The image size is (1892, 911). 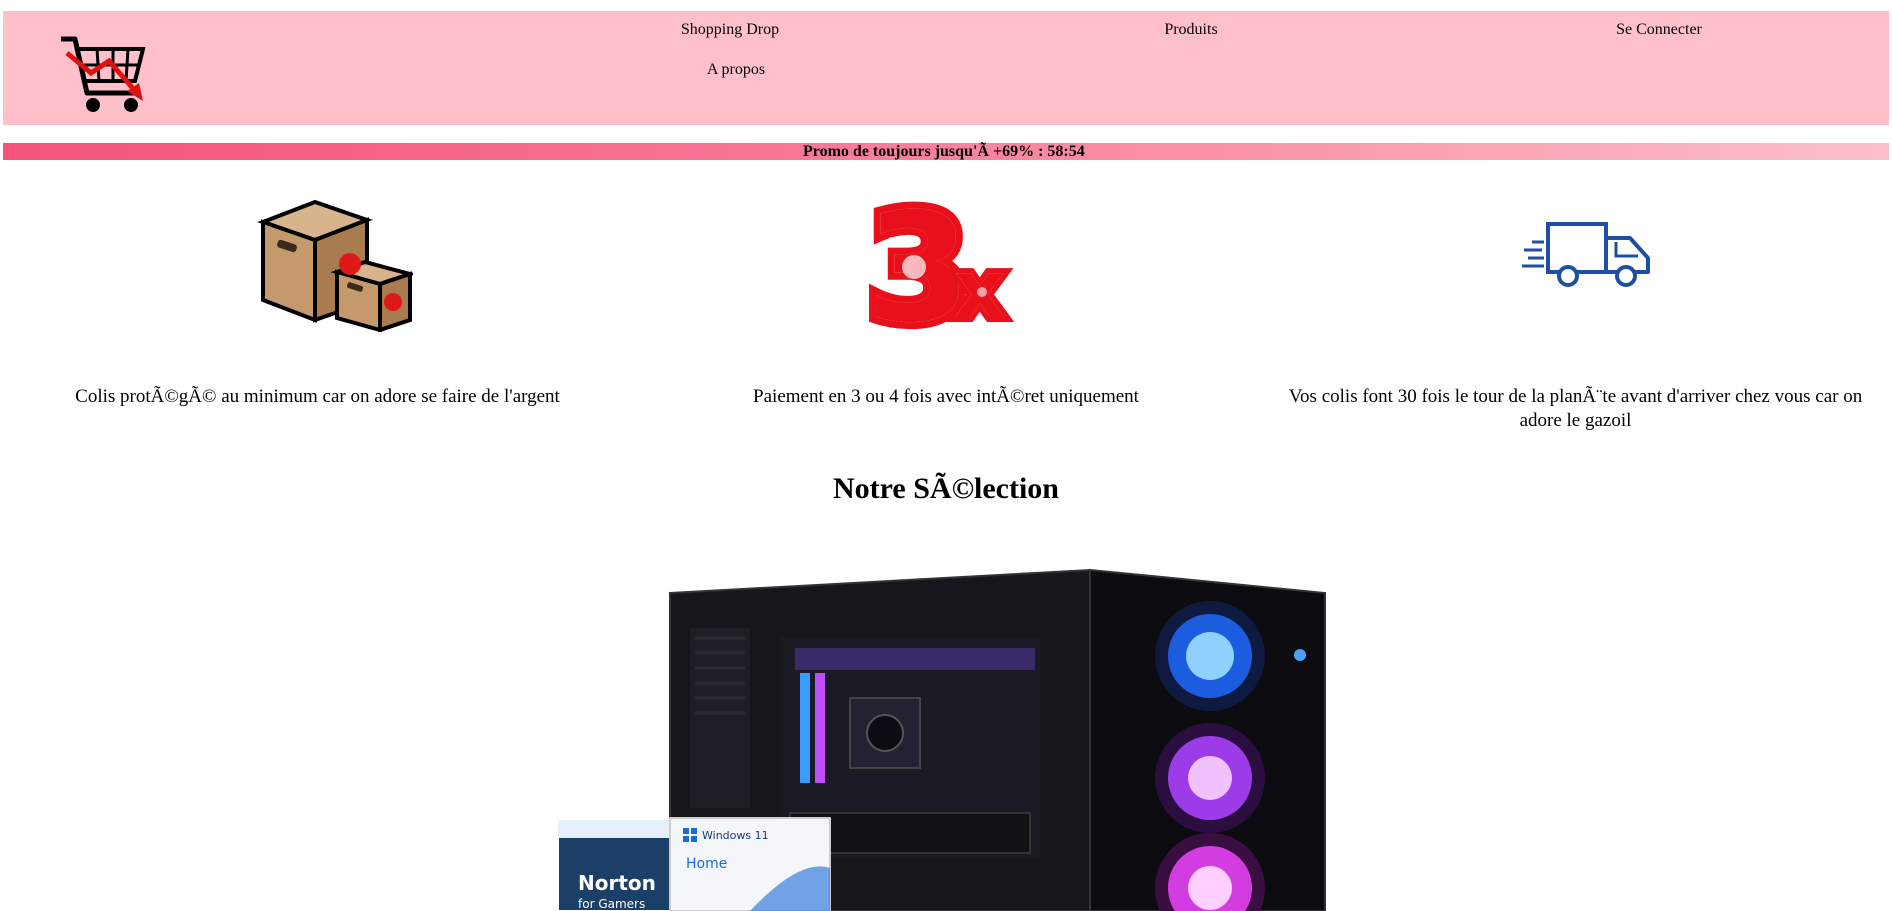 I want to click on 3x-payment-icon: 3 3 x x, so click(x=936, y=257).